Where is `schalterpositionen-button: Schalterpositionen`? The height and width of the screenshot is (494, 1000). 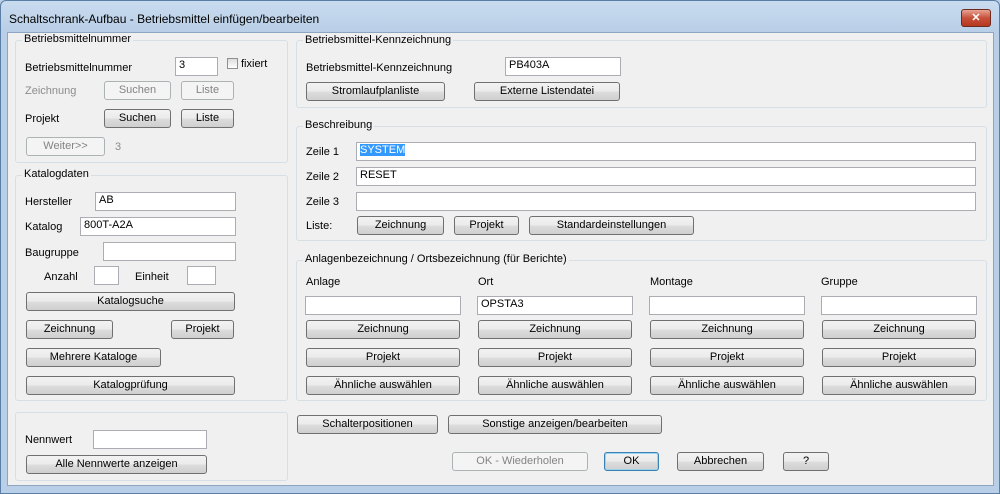 schalterpositionen-button: Schalterpositionen is located at coordinates (367, 424).